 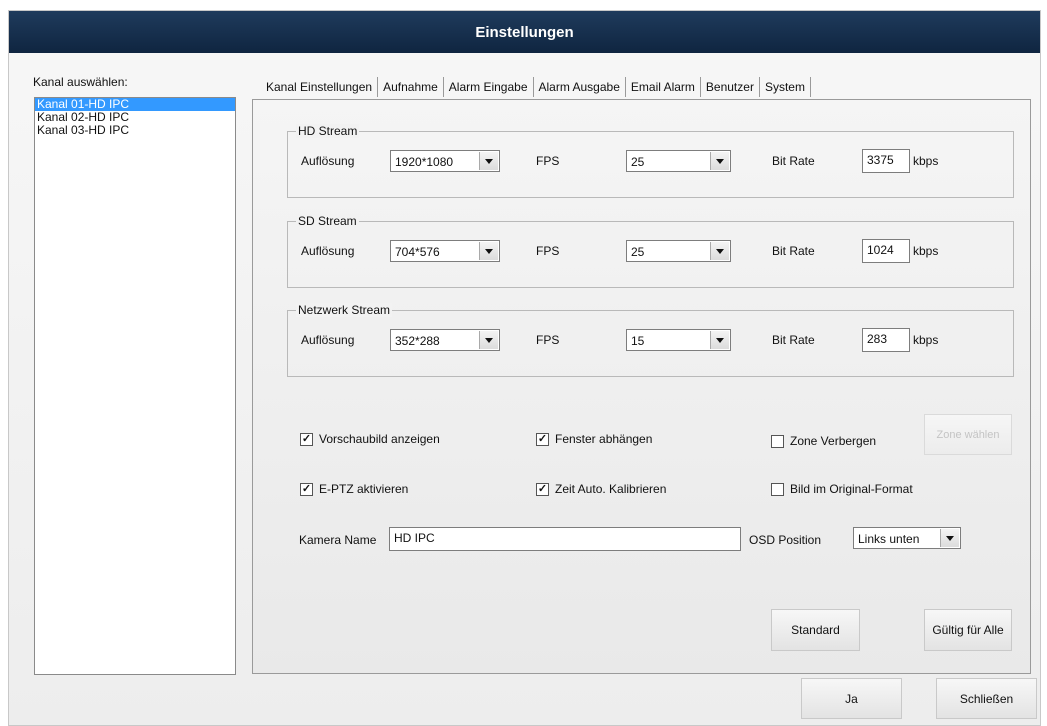 What do you see at coordinates (611, 489) in the screenshot?
I see `time-calibration-label: Zeit Auto. Kalibrieren` at bounding box center [611, 489].